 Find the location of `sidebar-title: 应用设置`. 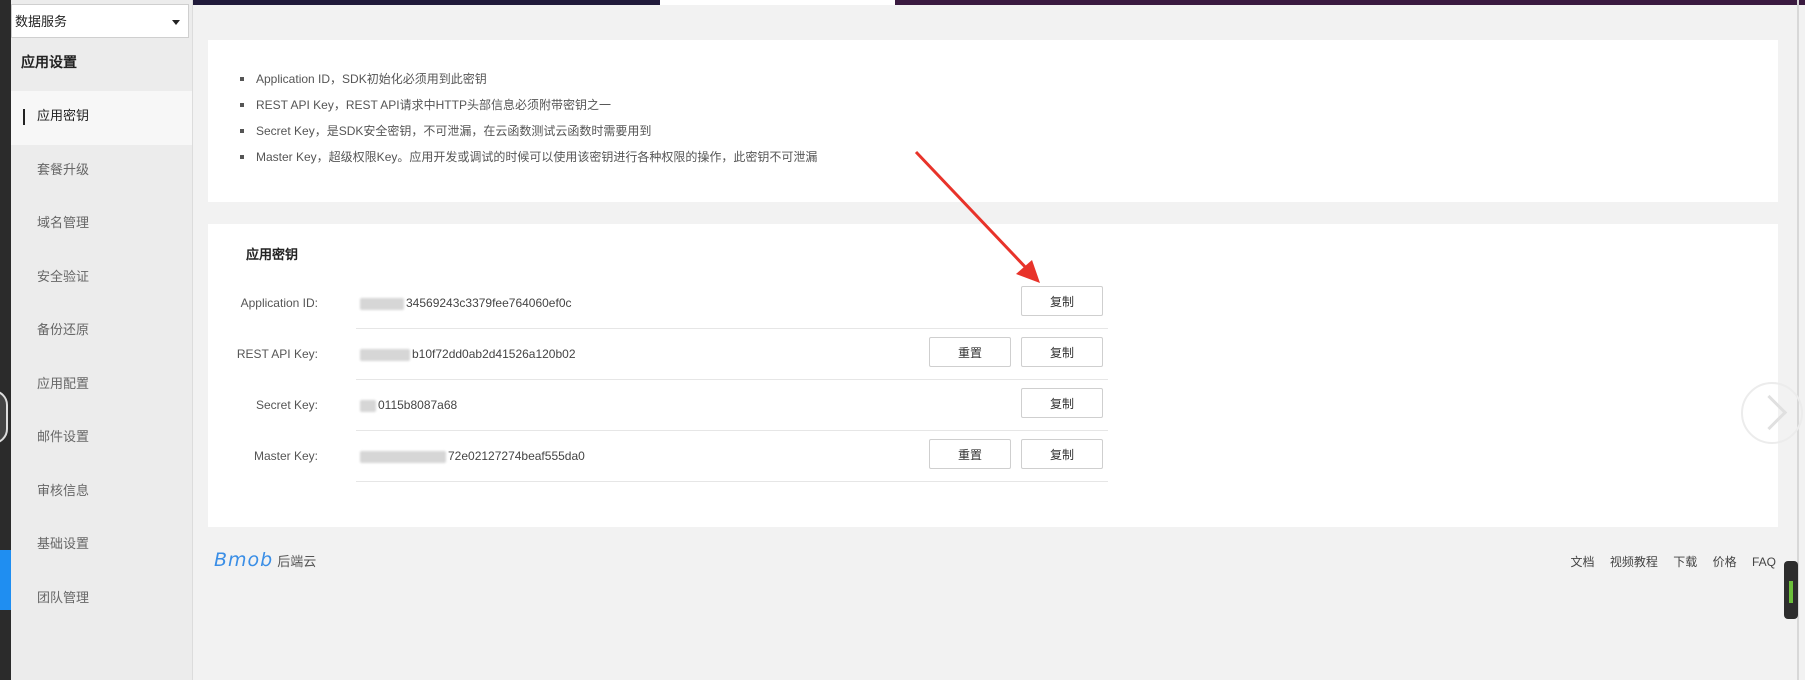

sidebar-title: 应用设置 is located at coordinates (49, 62).